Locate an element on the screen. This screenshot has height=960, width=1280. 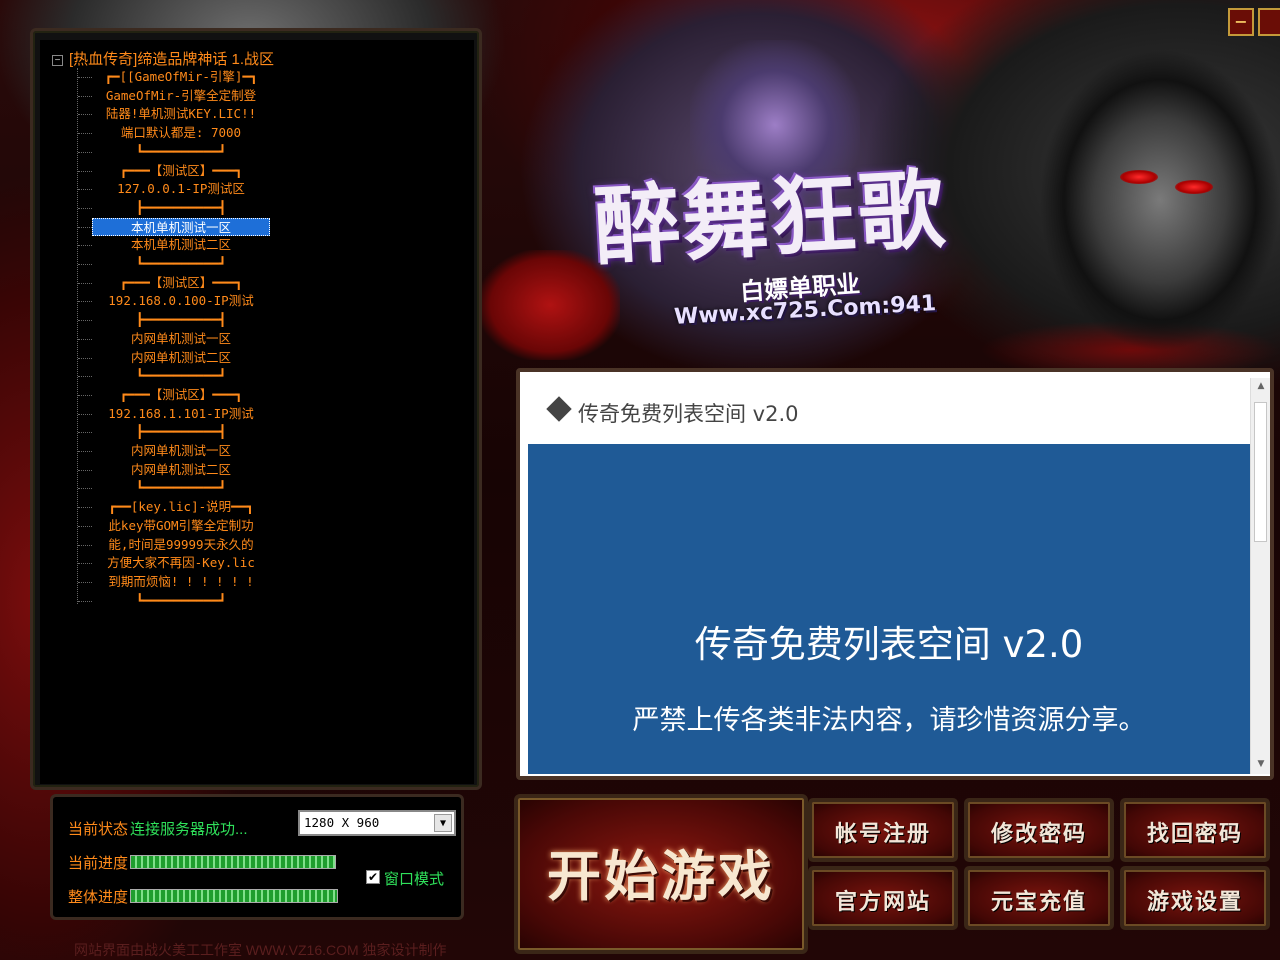
resolution-select: 1280 X 960 ▼ is located at coordinates (377, 823).